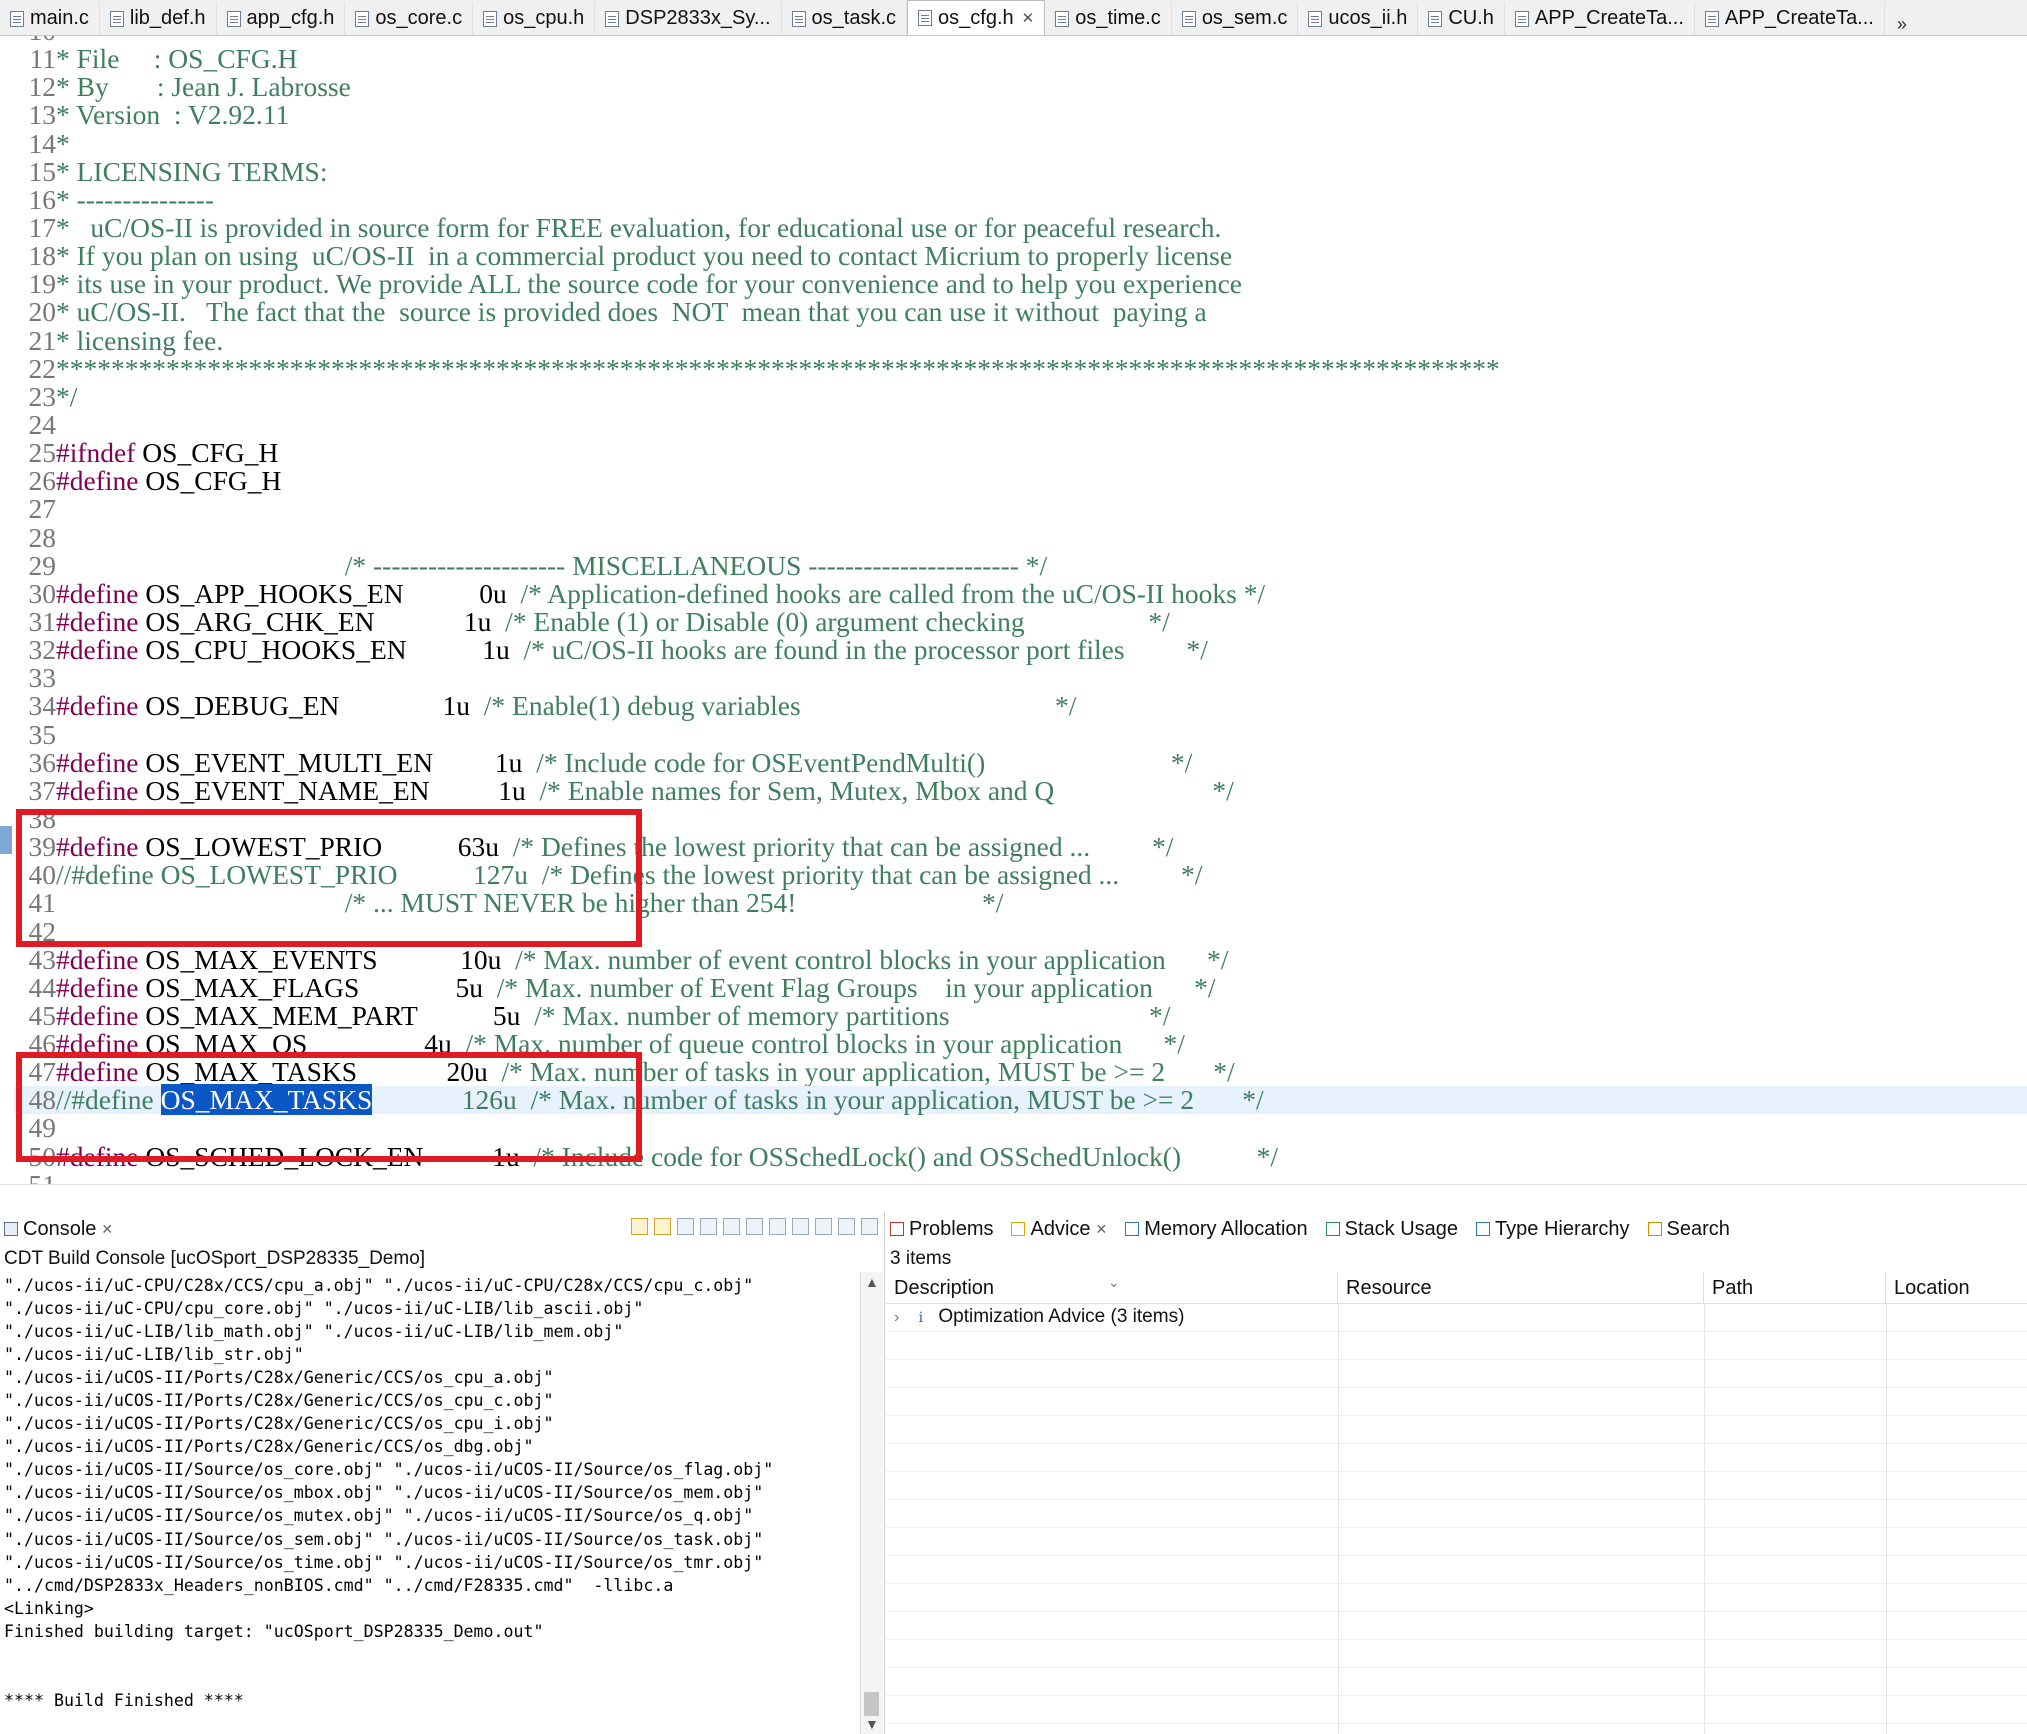 This screenshot has height=1734, width=2027. Describe the element at coordinates (1112, 1288) in the screenshot. I see `column-description: Description ⌄` at that location.